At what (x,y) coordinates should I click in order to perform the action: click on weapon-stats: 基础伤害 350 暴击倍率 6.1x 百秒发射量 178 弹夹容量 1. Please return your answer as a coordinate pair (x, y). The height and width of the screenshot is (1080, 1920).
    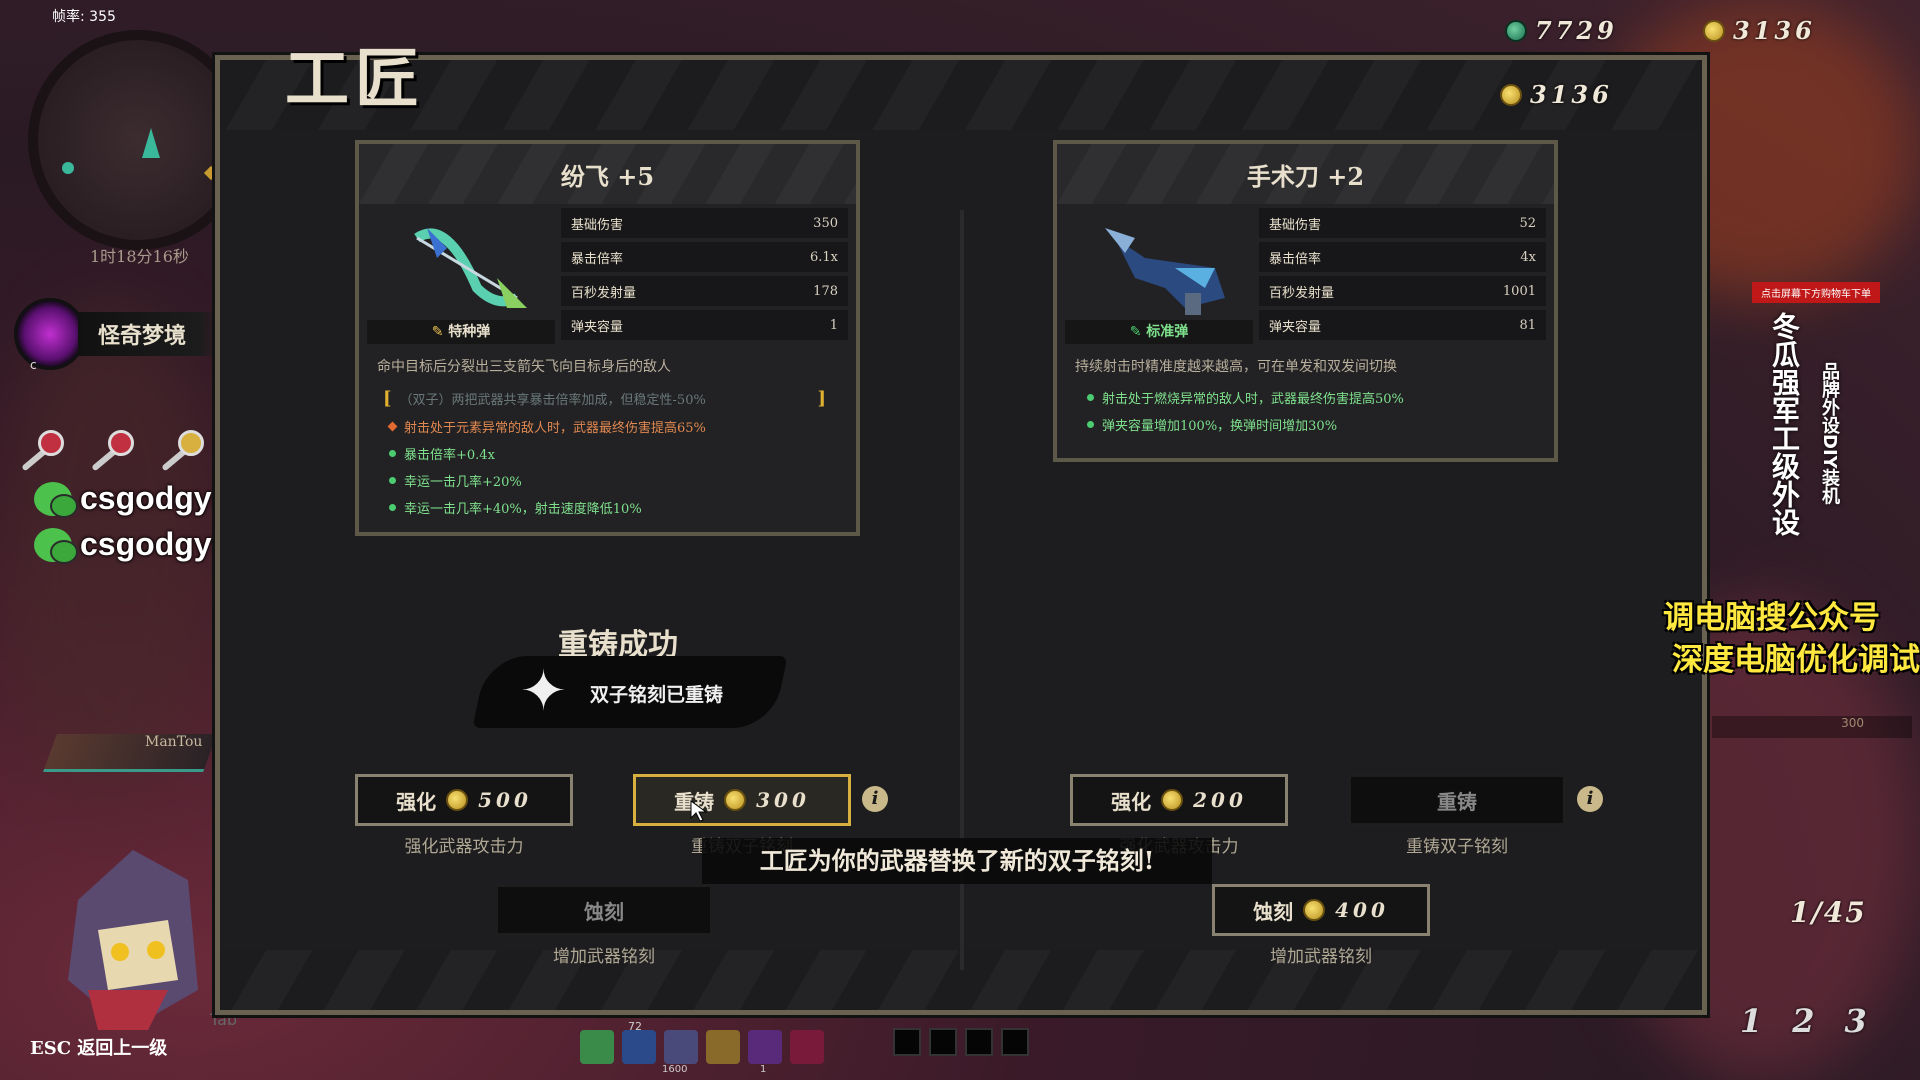
    Looking at the image, I should click on (704, 276).